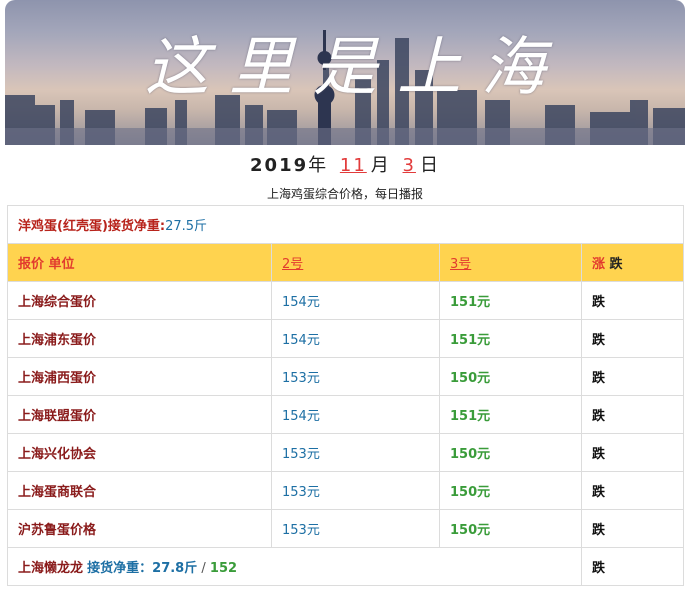 This screenshot has width=690, height=597. What do you see at coordinates (139, 376) in the screenshot?
I see `row-name: 上海浦西蛋价` at bounding box center [139, 376].